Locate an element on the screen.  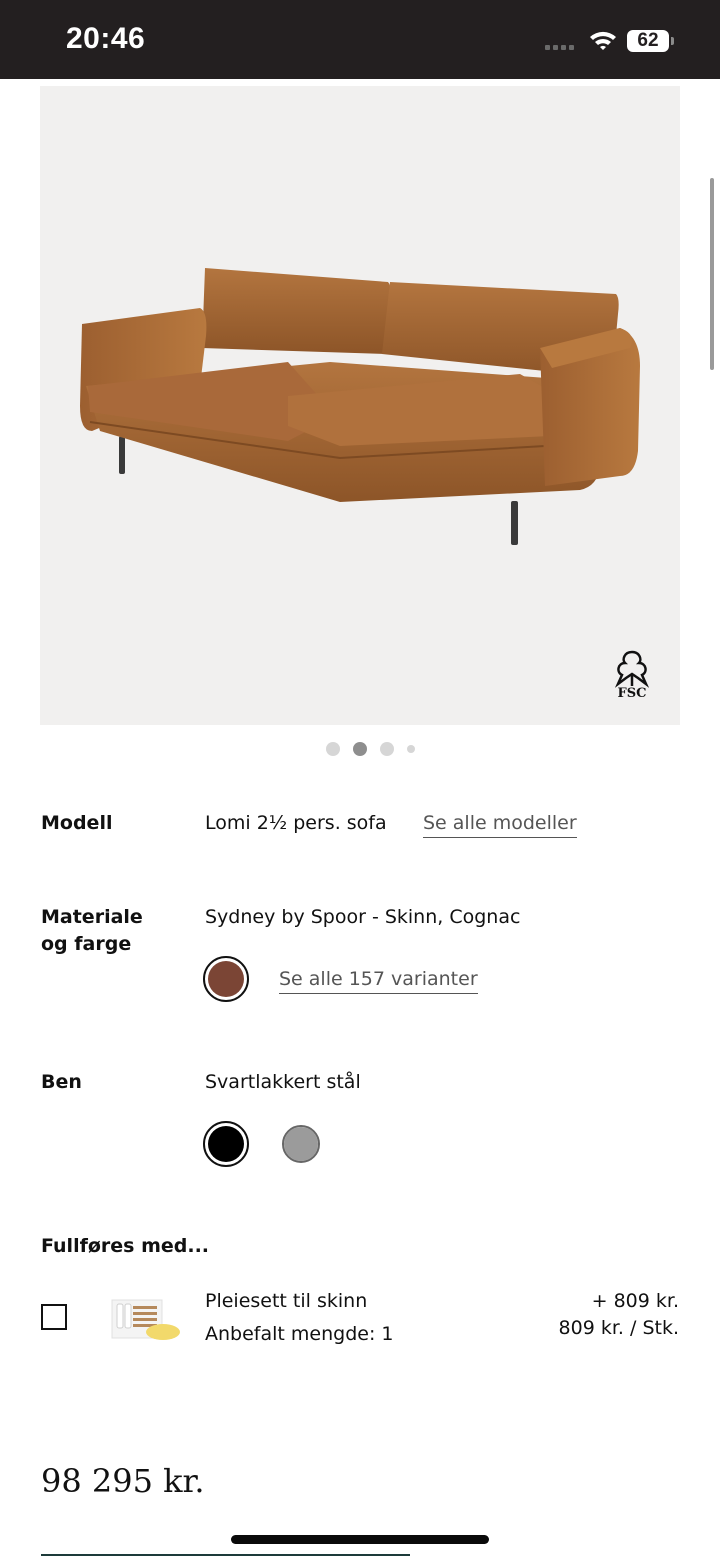
addon-quantity: Anbefalt mengde: 1 is located at coordinates (299, 1334).